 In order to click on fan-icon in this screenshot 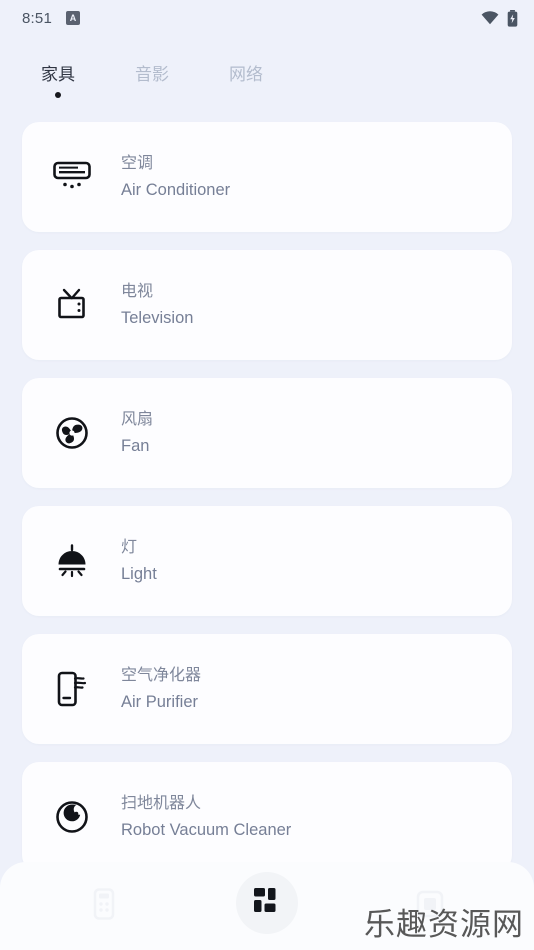, I will do `click(72, 433)`.